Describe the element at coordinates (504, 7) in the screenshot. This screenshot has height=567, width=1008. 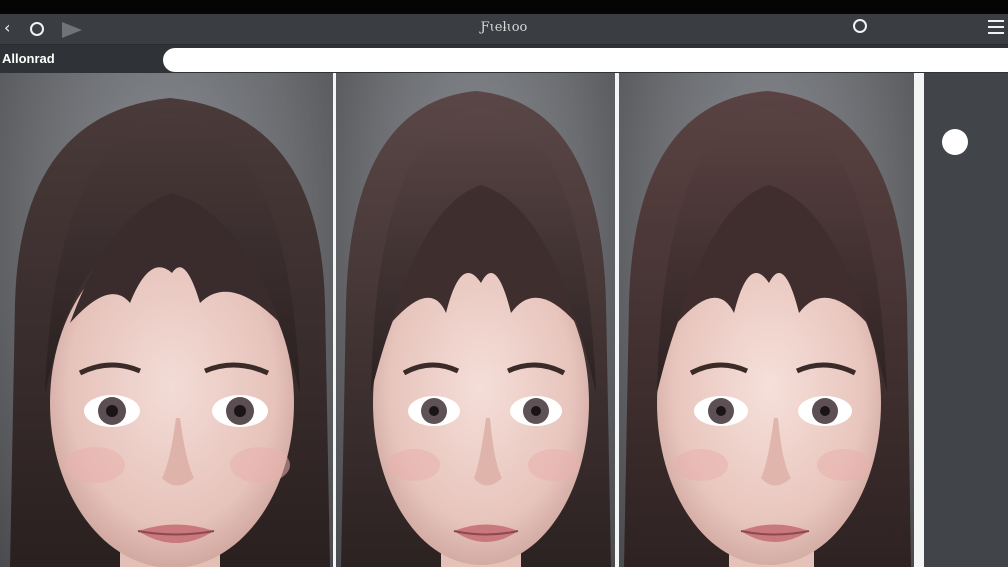
I see `top-bezel` at that location.